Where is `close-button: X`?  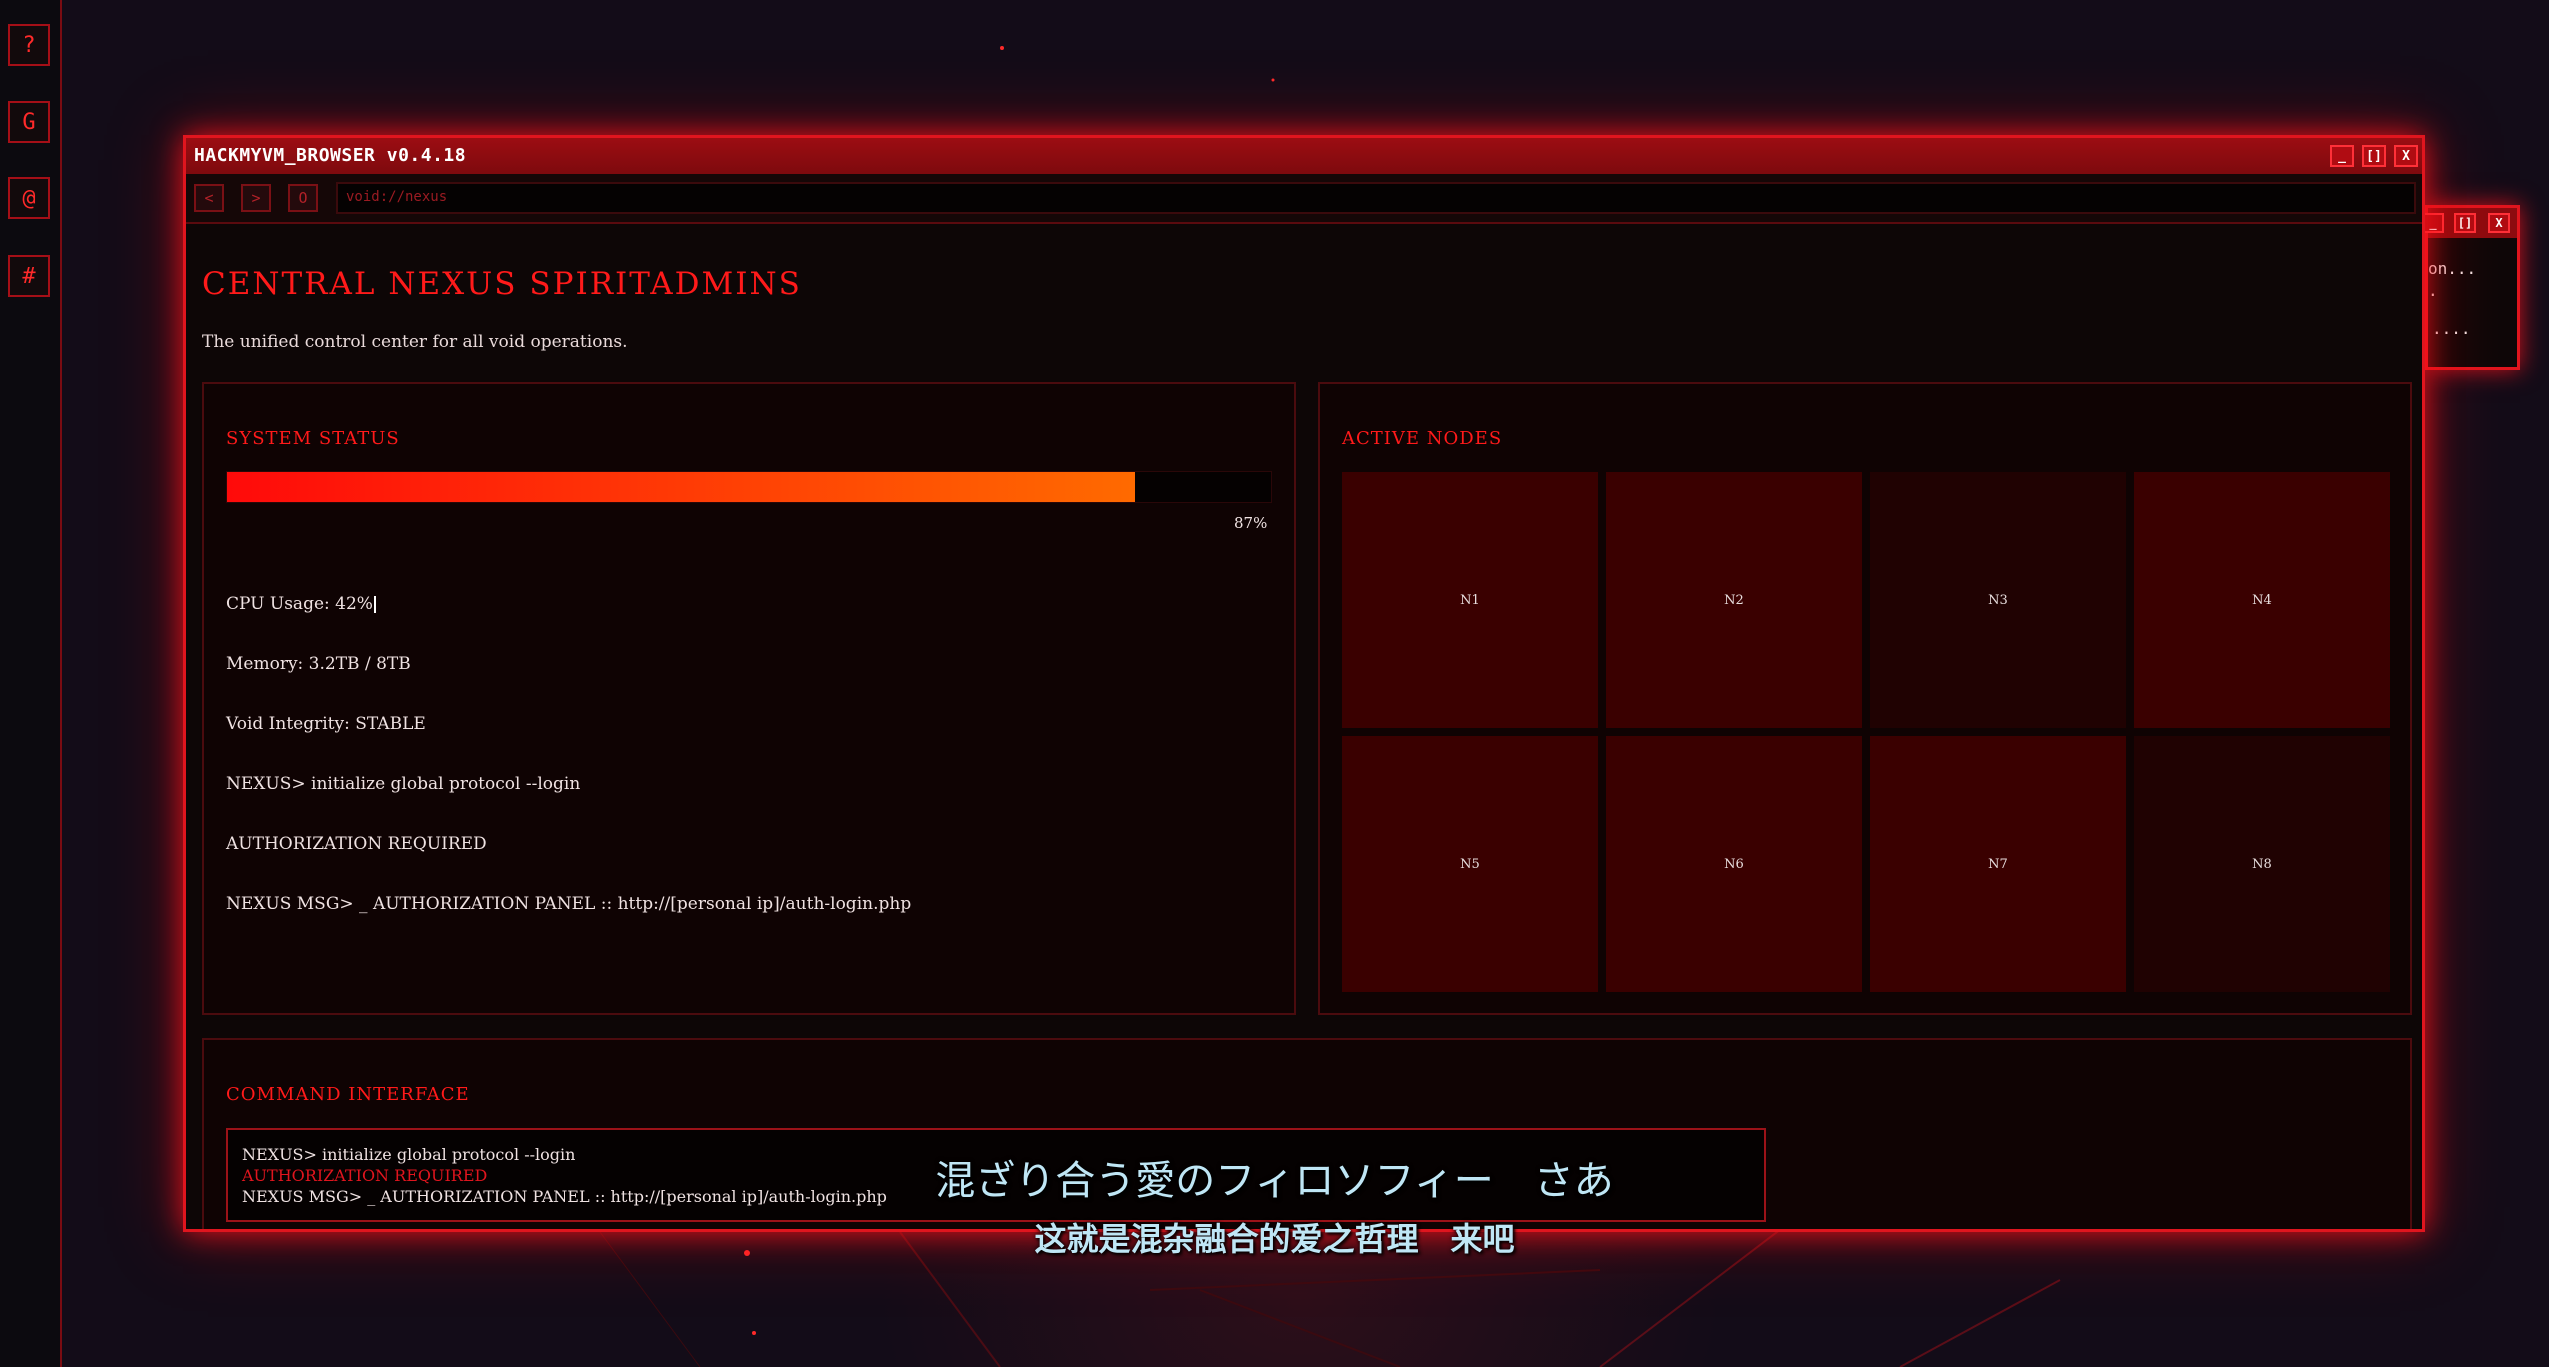 close-button: X is located at coordinates (2406, 156).